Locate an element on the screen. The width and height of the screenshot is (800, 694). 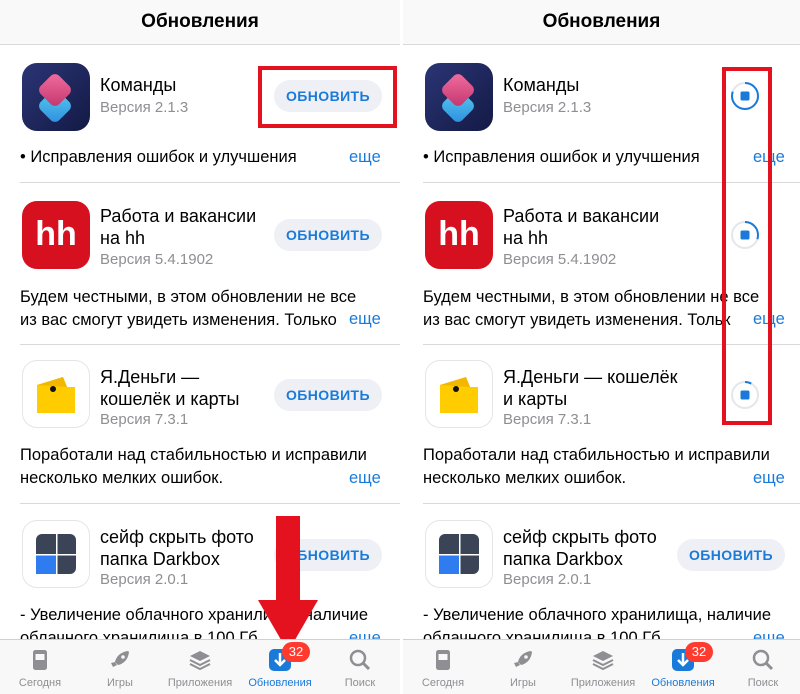
app-name-line1: Я.Деньги — кошелёк is located at coordinates (590, 377).